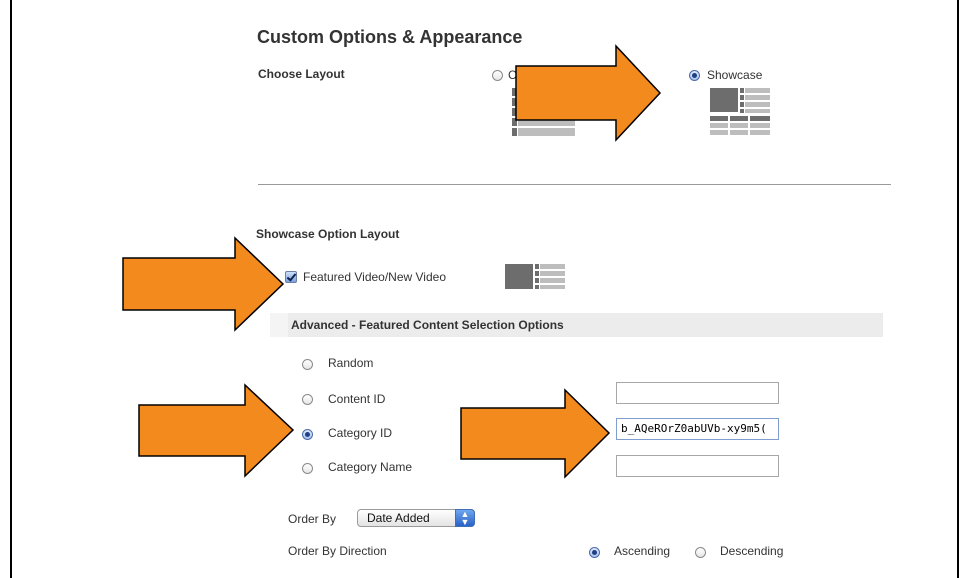  I want to click on layout-radio-showcase, so click(694, 75).